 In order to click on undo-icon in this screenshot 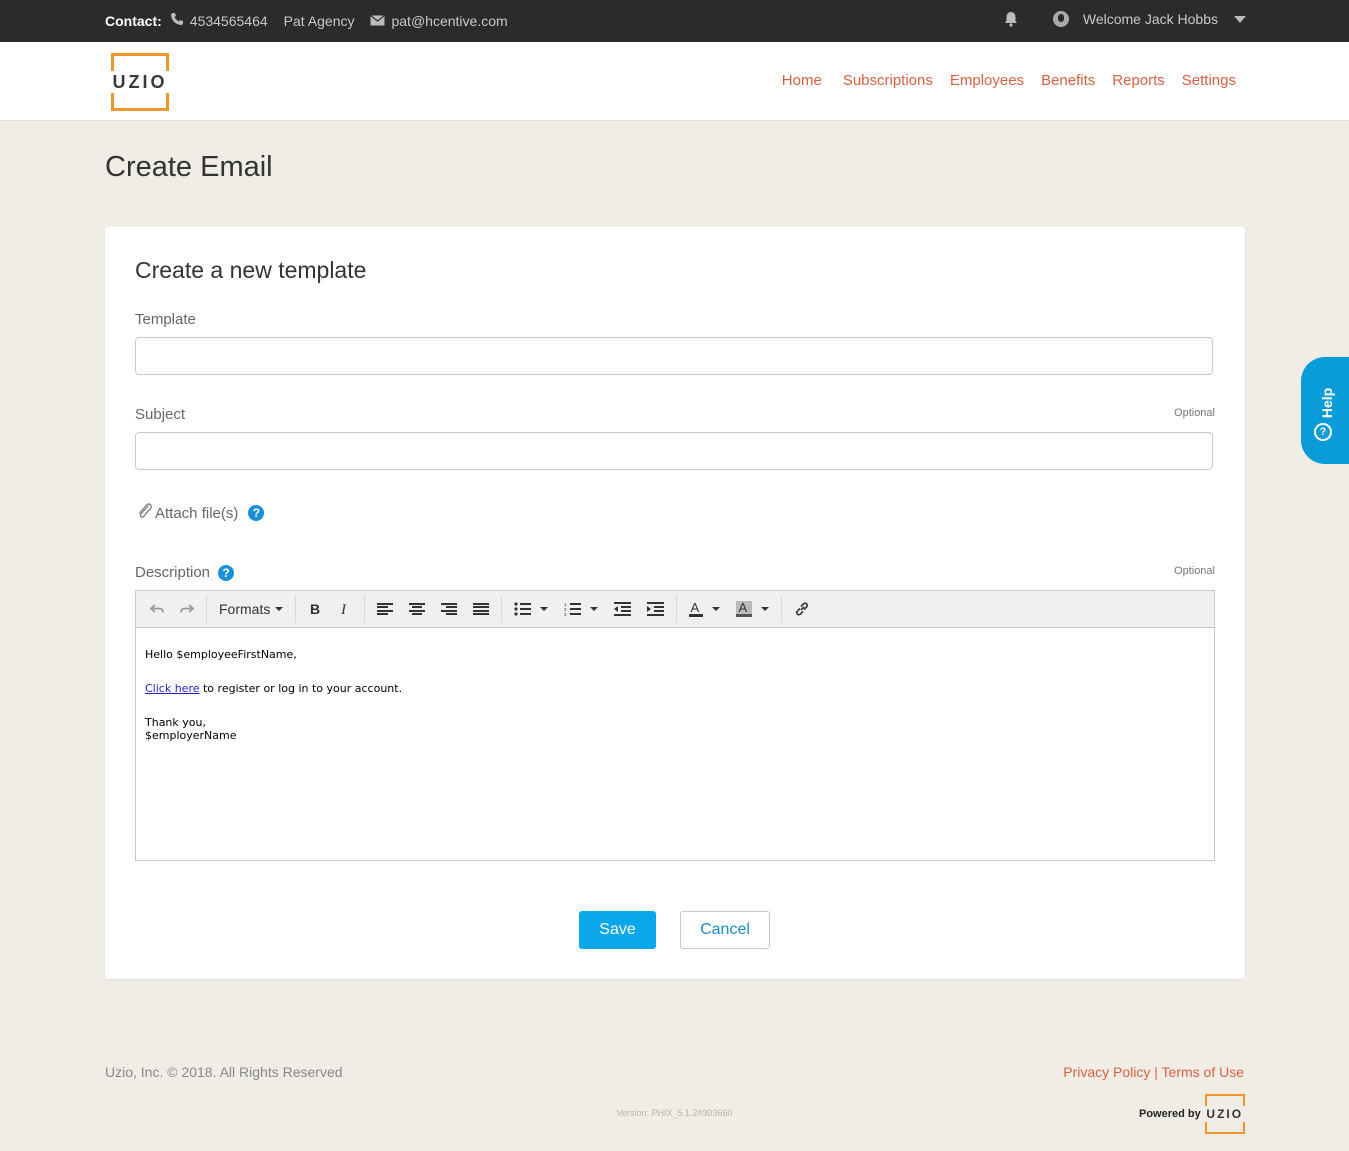, I will do `click(157, 609)`.